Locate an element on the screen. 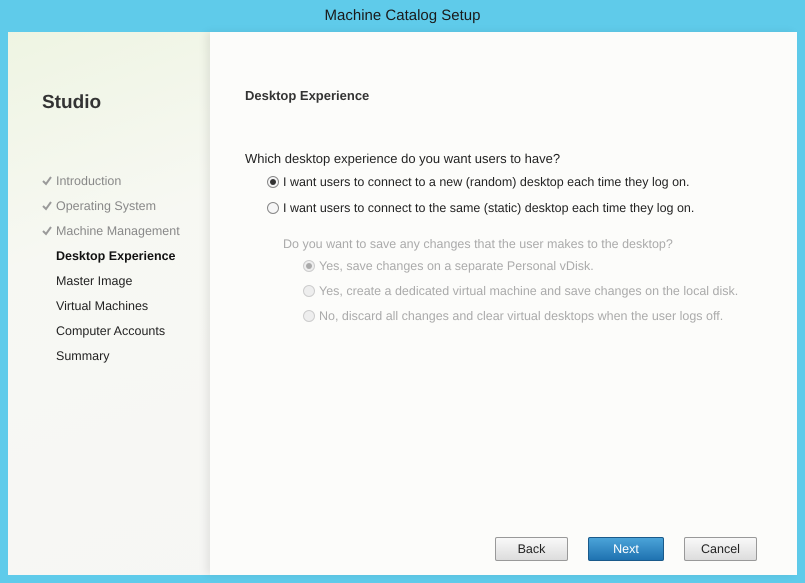 The width and height of the screenshot is (805, 583). wizard-button: Back is located at coordinates (531, 549).